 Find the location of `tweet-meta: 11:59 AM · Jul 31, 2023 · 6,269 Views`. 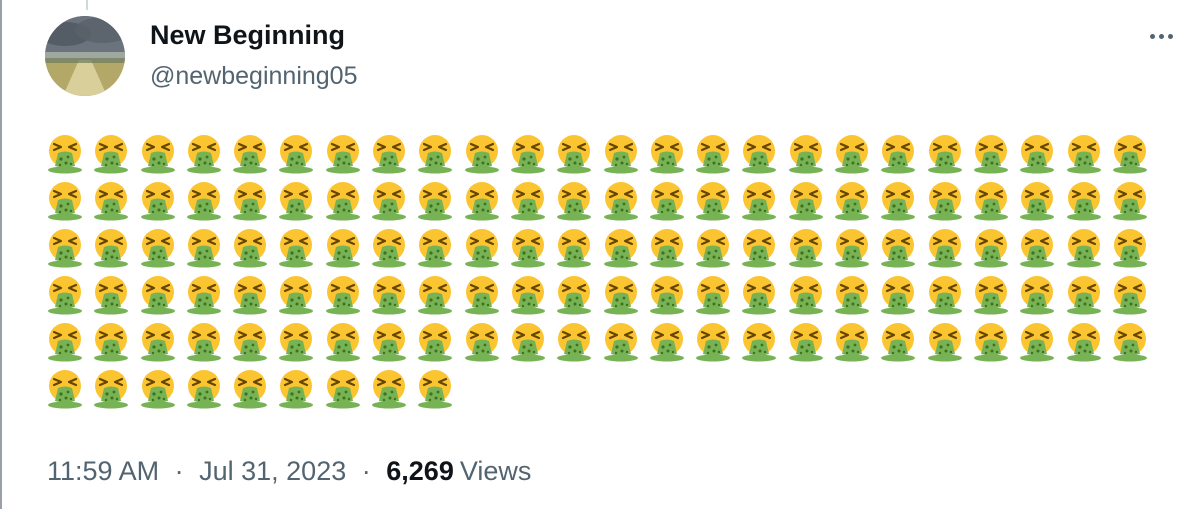

tweet-meta: 11:59 AM · Jul 31, 2023 · 6,269 Views is located at coordinates (289, 471).